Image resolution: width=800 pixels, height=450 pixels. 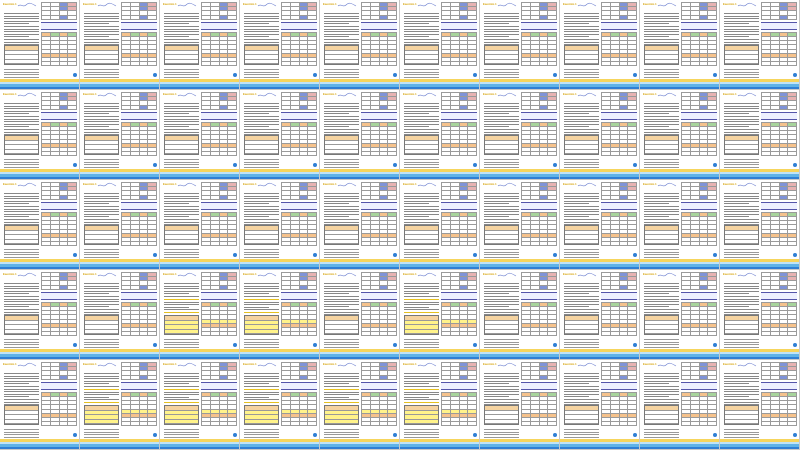 What do you see at coordinates (21, 55) in the screenshot?
I see `summary-table` at bounding box center [21, 55].